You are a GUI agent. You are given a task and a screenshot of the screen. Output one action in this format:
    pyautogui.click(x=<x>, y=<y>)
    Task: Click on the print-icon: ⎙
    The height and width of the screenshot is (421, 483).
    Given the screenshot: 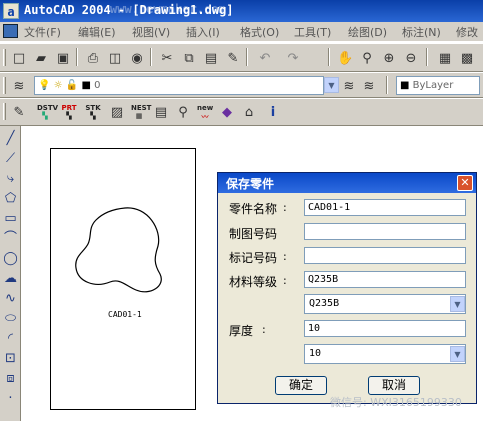 What is the action you would take?
    pyautogui.click(x=93, y=57)
    